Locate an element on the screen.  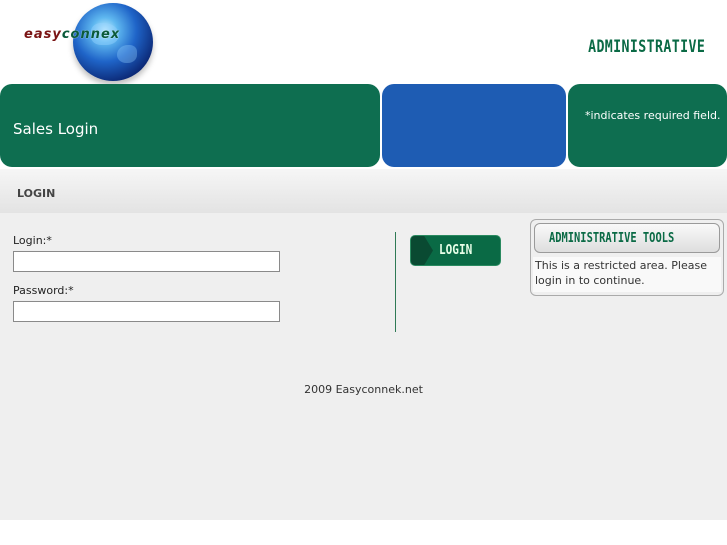
sales-login-band: Sales Login is located at coordinates (190, 125).